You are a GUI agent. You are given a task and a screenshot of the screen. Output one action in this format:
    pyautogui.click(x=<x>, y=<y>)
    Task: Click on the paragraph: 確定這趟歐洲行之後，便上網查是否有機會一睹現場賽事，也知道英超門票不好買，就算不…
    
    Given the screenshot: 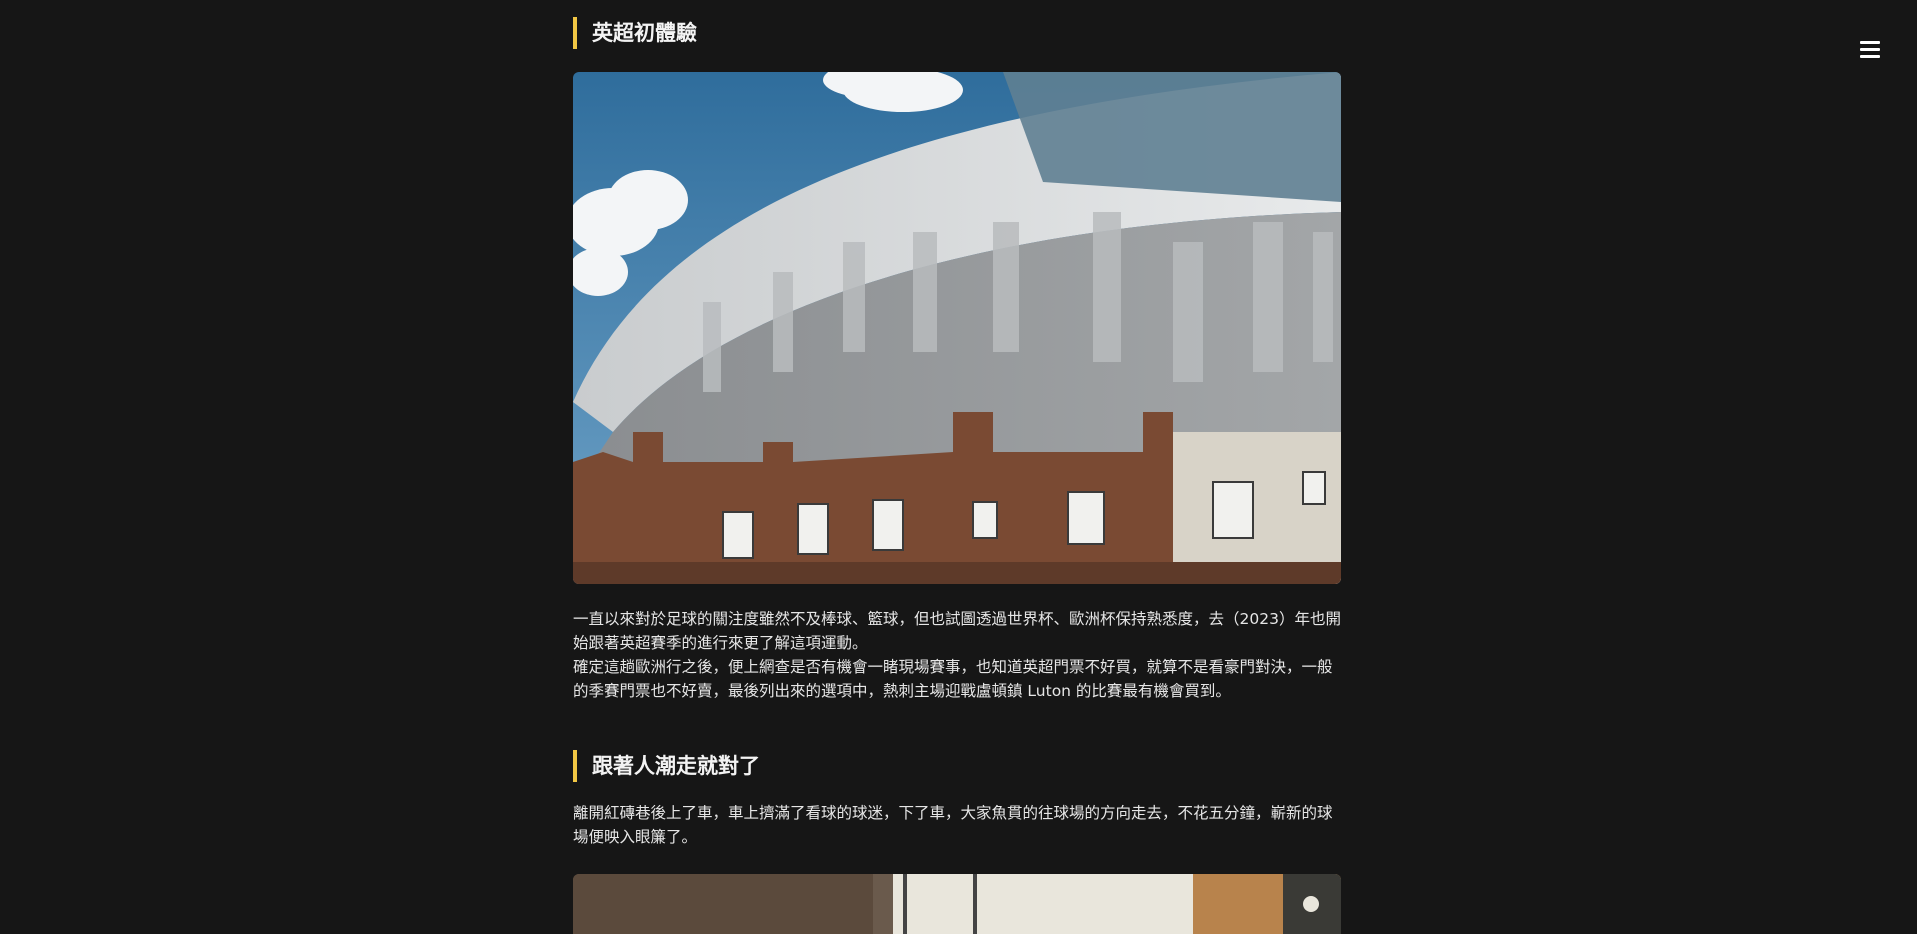 What is the action you would take?
    pyautogui.click(x=953, y=679)
    